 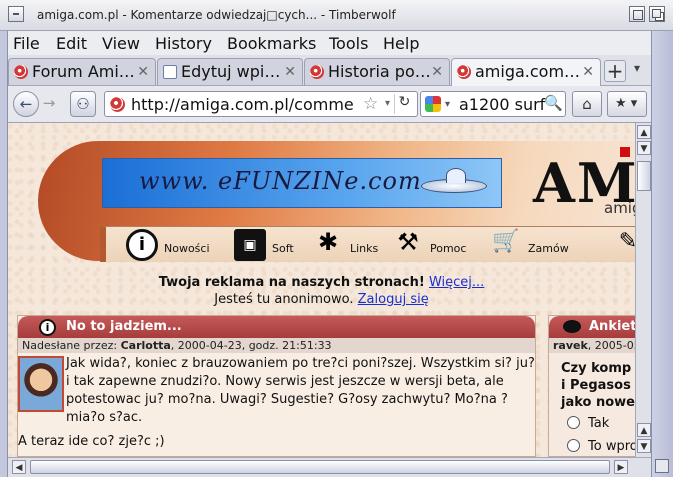 I want to click on menu-tools: Tools, so click(x=348, y=43).